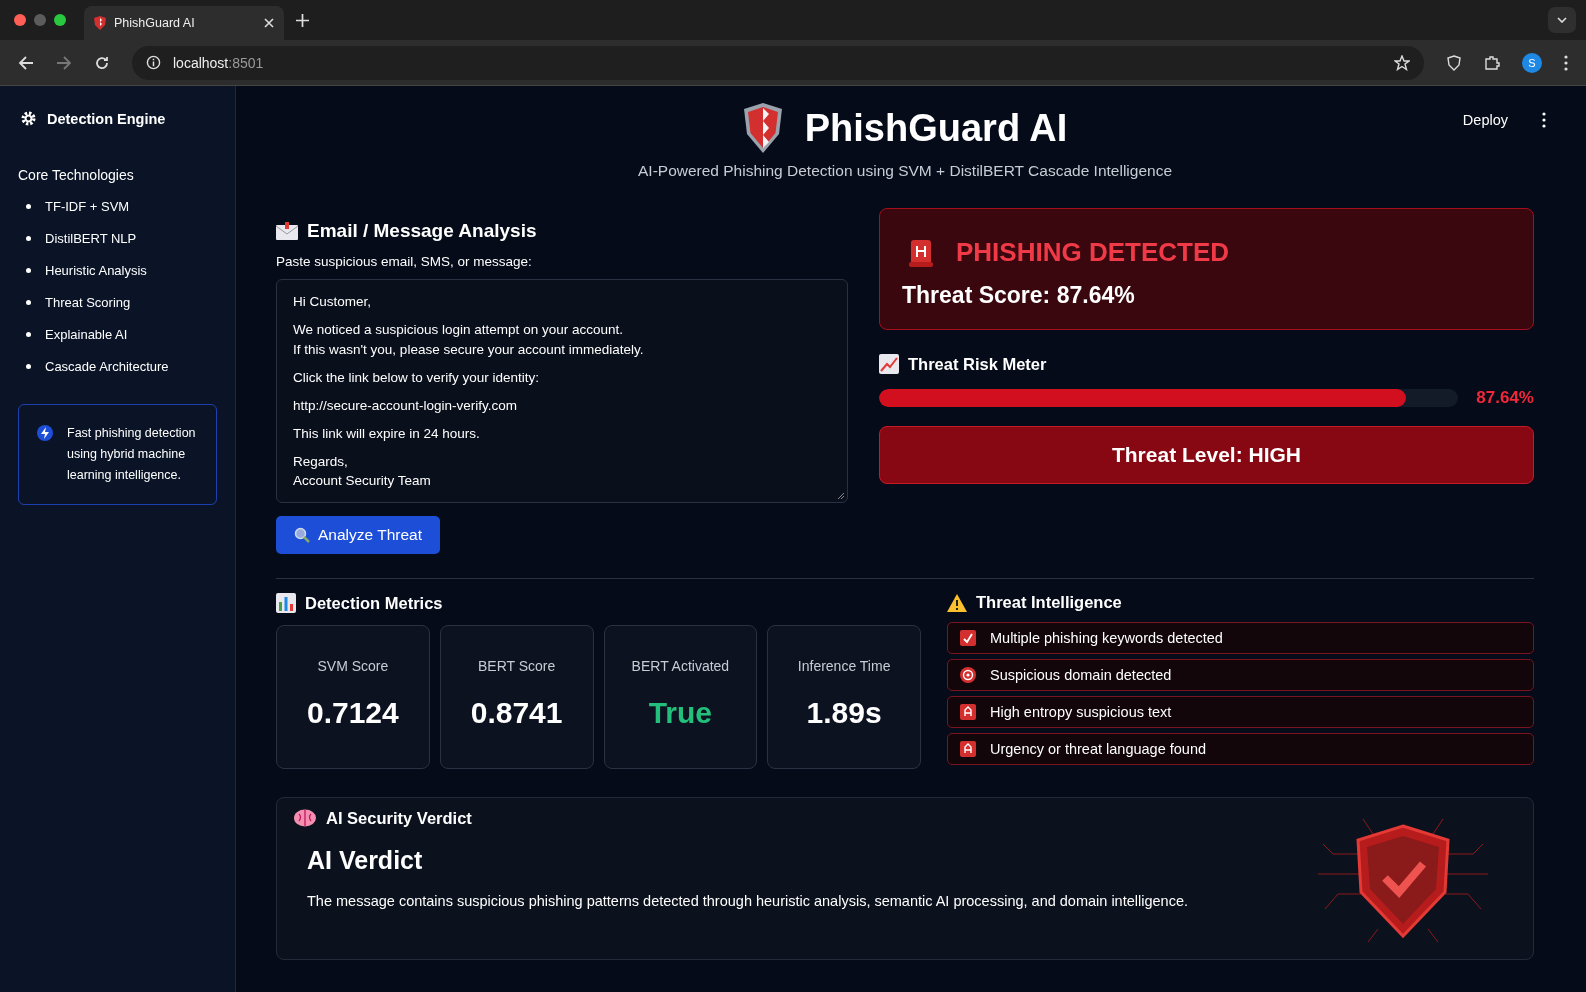  I want to click on deploy-button: Deploy, so click(1485, 120).